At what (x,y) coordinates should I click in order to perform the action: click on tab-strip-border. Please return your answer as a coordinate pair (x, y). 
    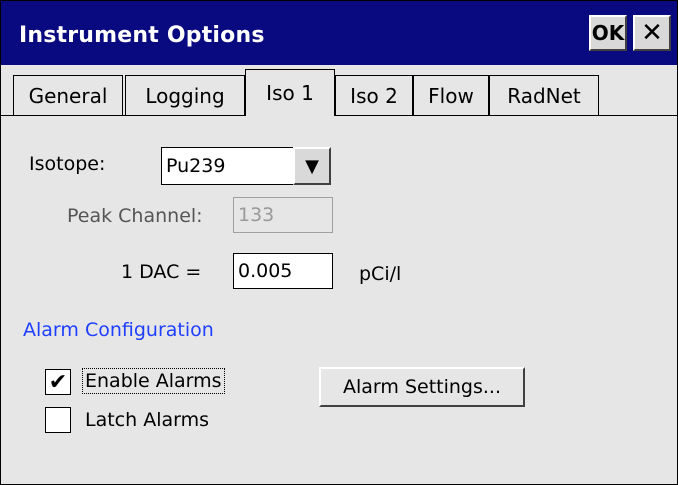
    Looking at the image, I should click on (339, 115).